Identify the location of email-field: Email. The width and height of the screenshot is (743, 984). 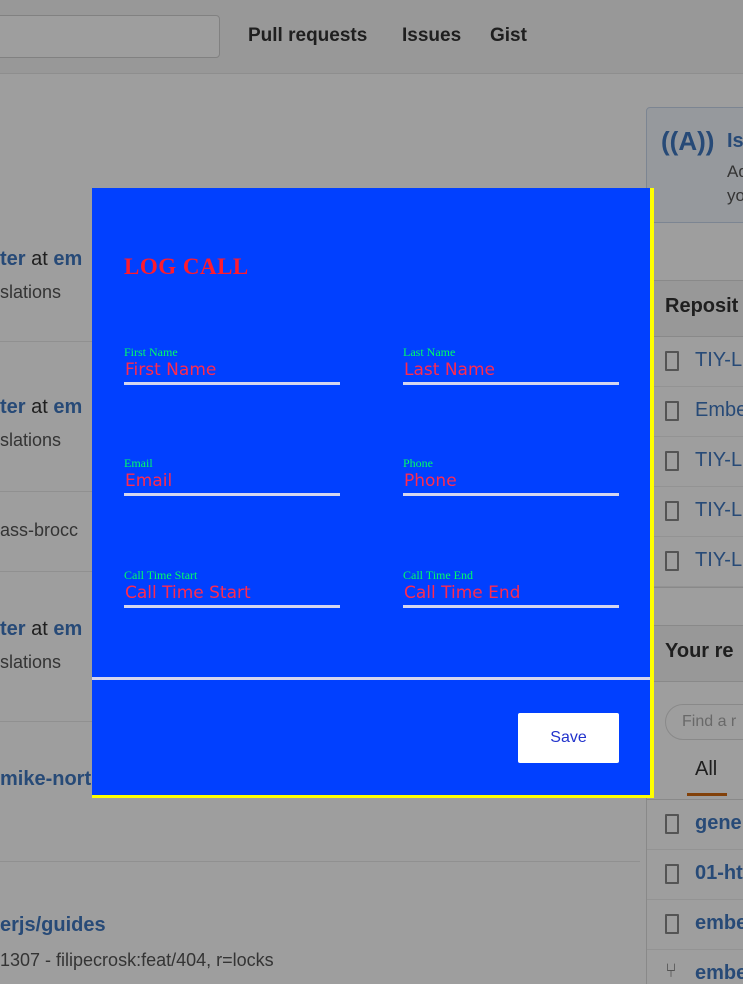
(232, 476).